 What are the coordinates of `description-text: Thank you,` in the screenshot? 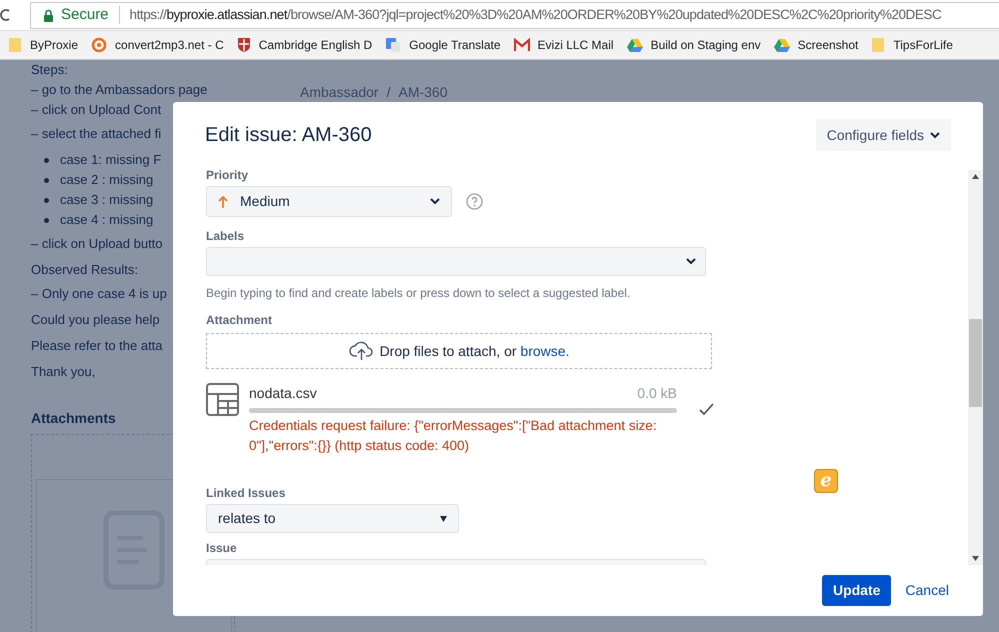 It's located at (63, 372).